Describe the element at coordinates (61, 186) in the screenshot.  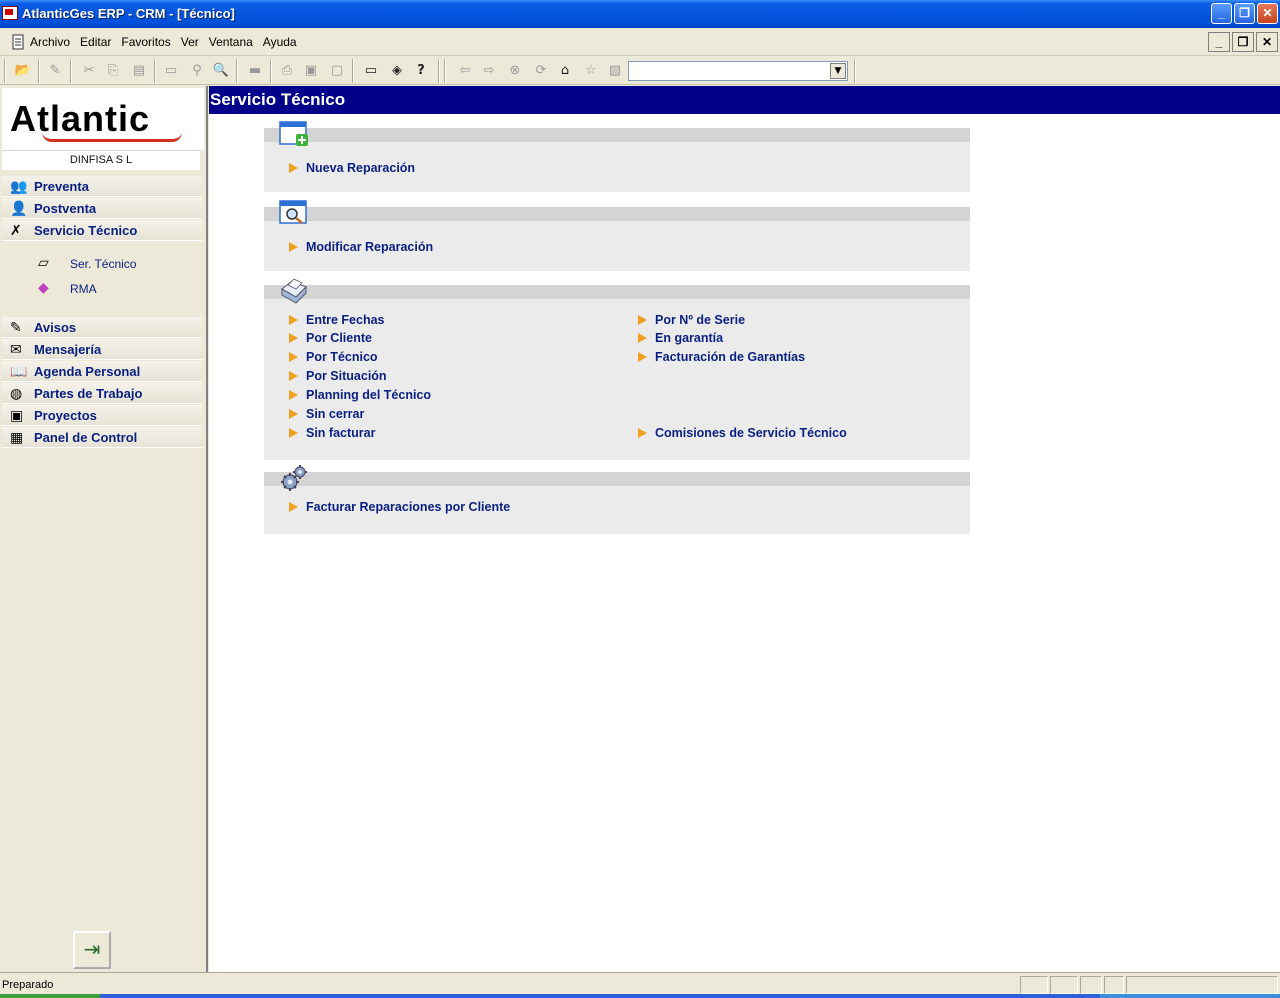
I see `sidebar-item-label: Preventa` at that location.